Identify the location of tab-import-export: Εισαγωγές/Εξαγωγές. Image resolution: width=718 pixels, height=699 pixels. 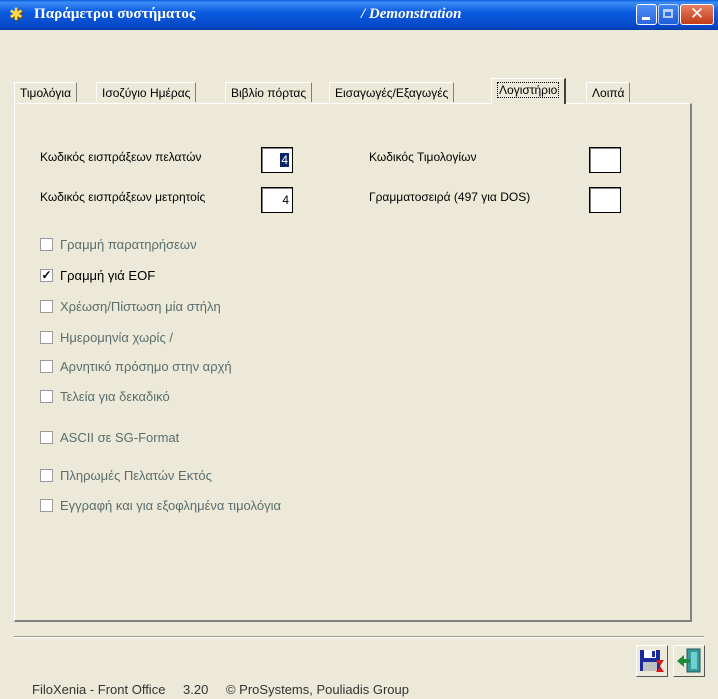
(392, 92).